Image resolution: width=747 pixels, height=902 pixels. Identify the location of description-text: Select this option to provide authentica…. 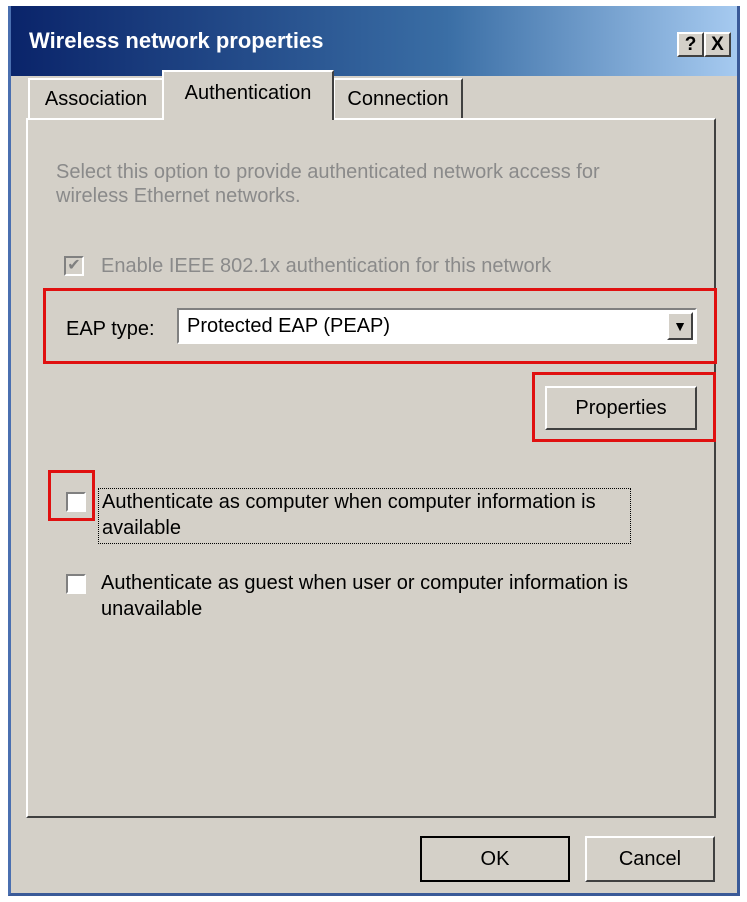
(328, 184).